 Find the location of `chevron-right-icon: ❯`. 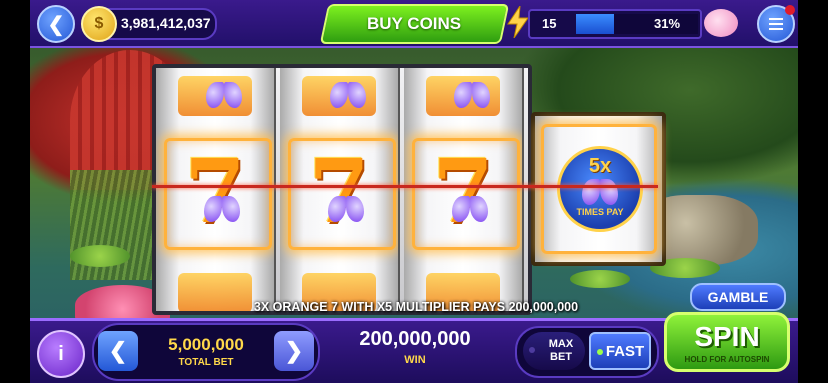

chevron-right-icon: ❯ is located at coordinates (294, 350).